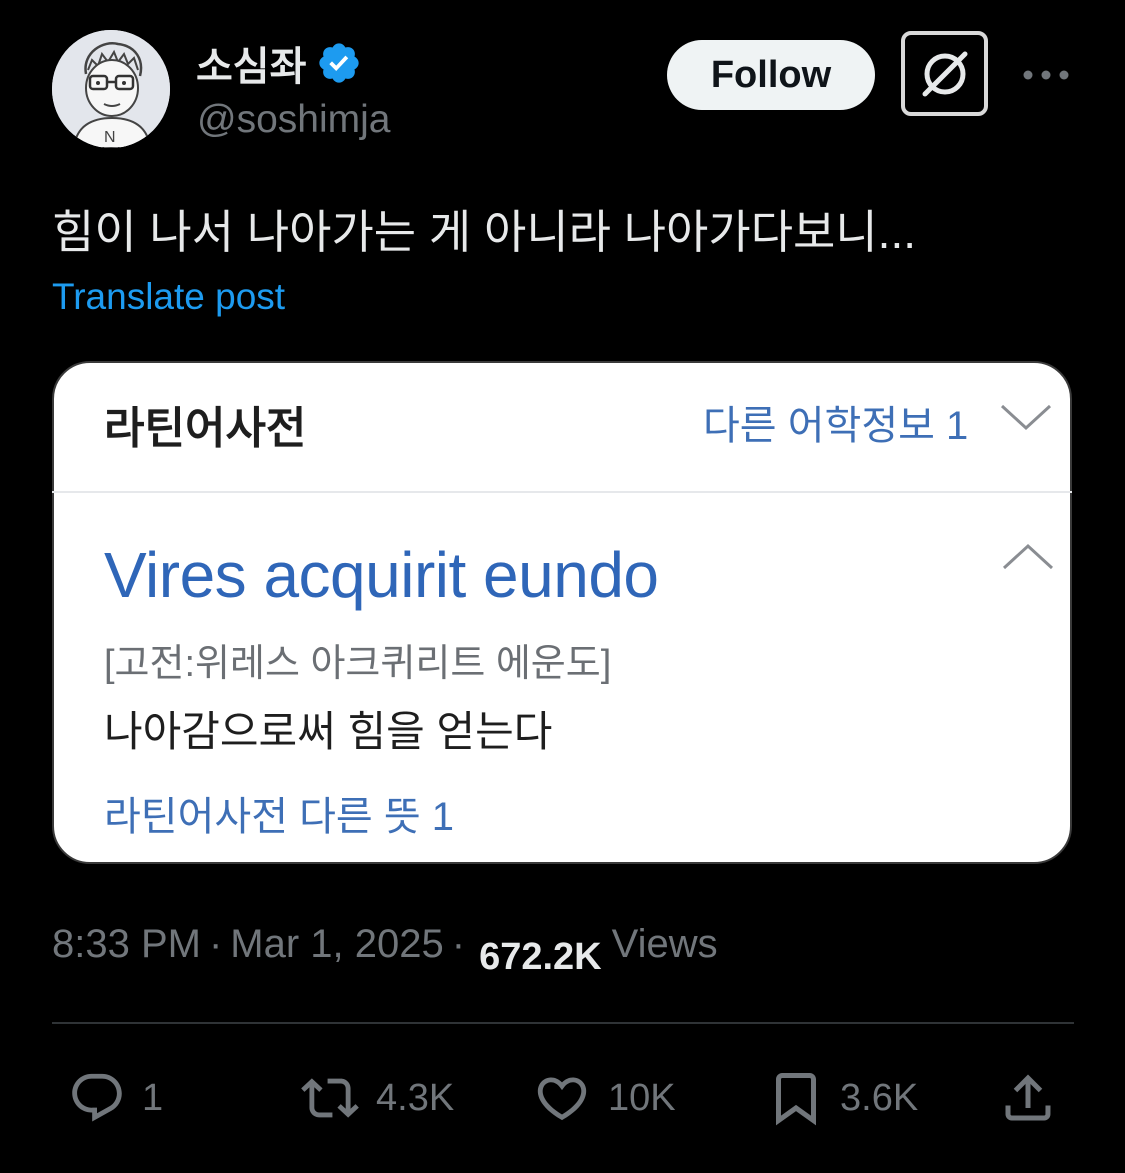  I want to click on post-meta: 8:33 PM · Mar 1, 2025 · 672.2K Views, so click(385, 950).